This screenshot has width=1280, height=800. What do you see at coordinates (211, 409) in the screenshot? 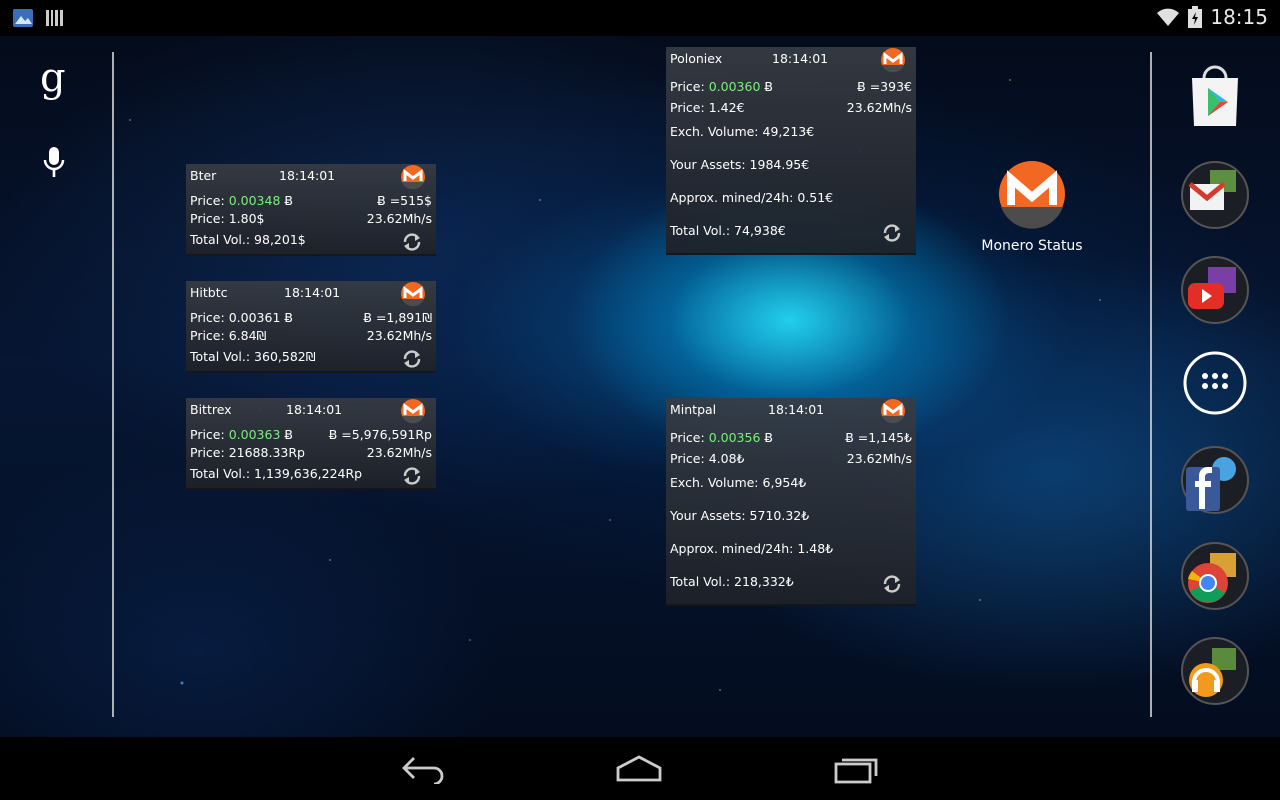
I see `exchange-name: Bittrex` at bounding box center [211, 409].